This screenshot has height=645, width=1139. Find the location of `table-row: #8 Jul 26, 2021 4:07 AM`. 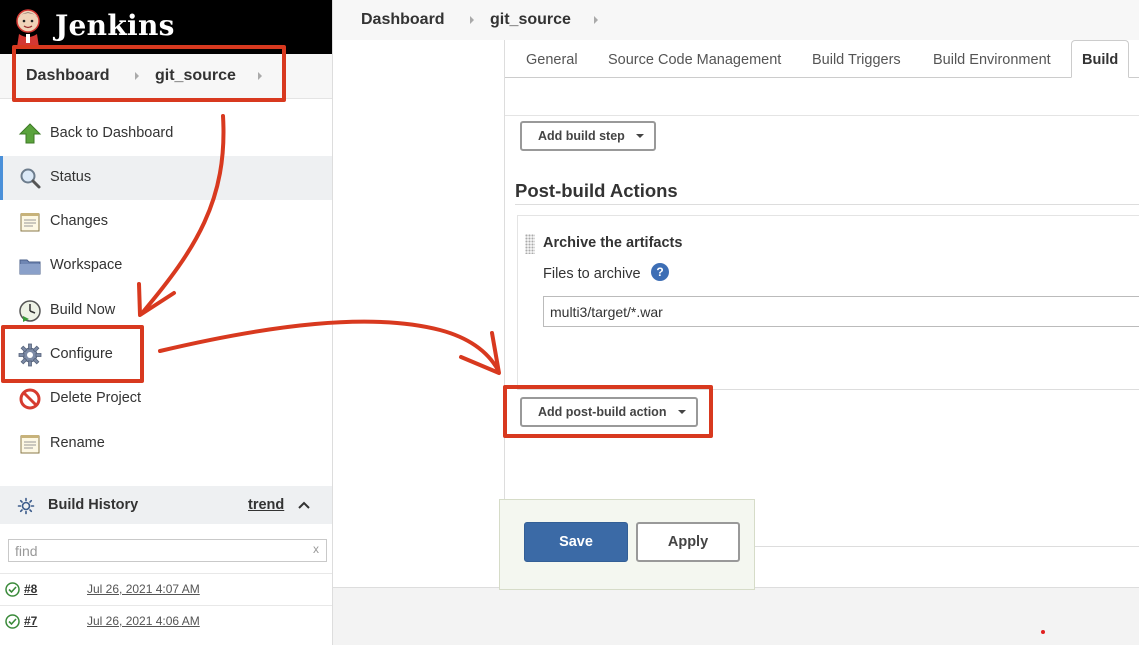

table-row: #8 Jul 26, 2021 4:07 AM is located at coordinates (166, 589).